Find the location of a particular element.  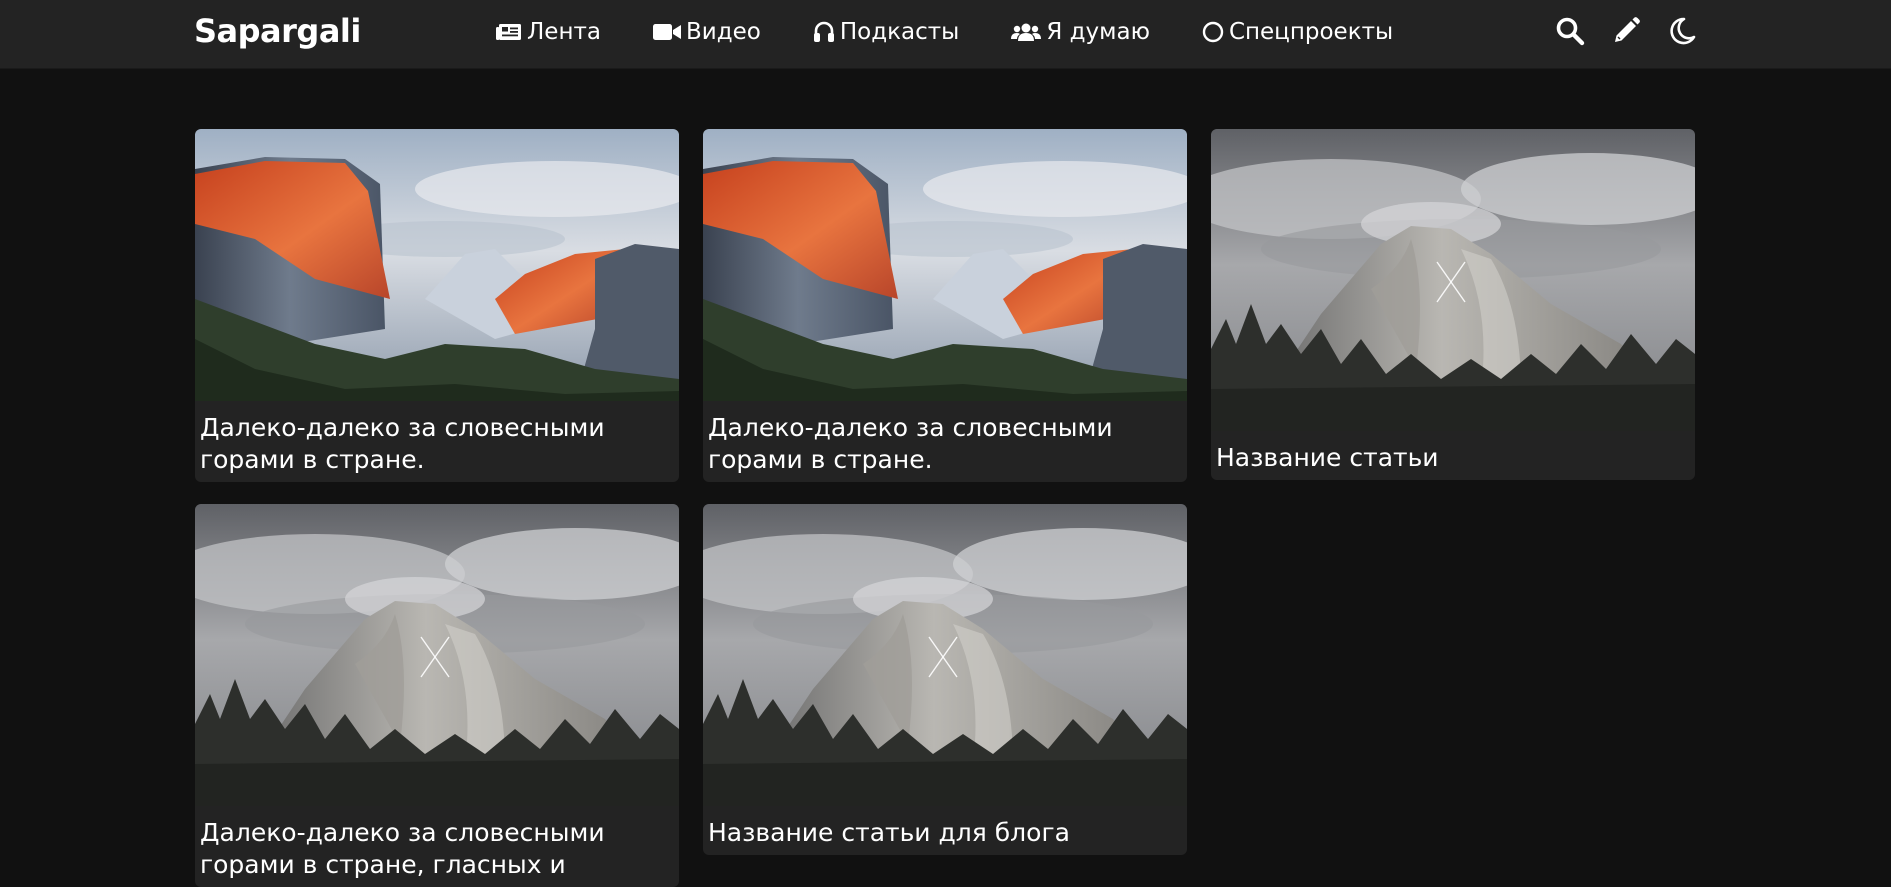

search-icon is located at coordinates (1570, 31).